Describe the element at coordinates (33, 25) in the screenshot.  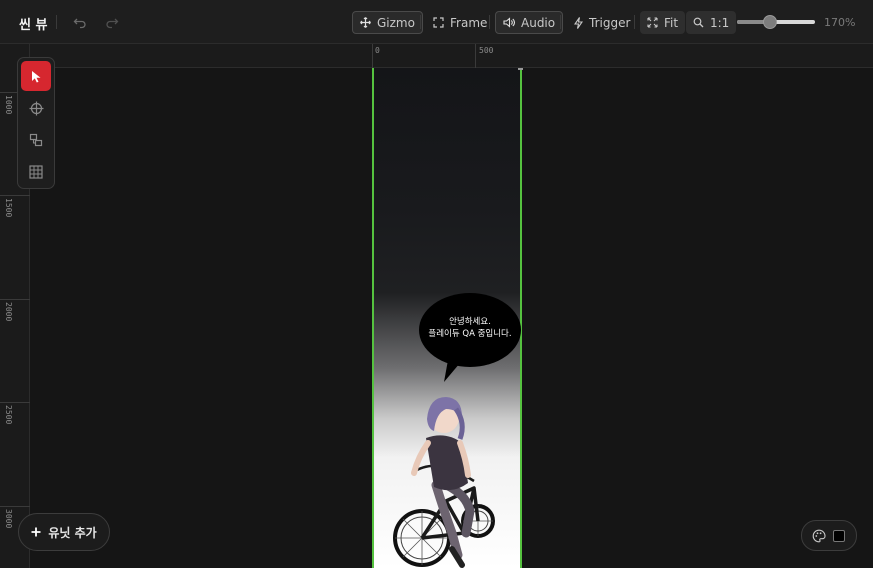
I see `page-title: 씬 뷰` at that location.